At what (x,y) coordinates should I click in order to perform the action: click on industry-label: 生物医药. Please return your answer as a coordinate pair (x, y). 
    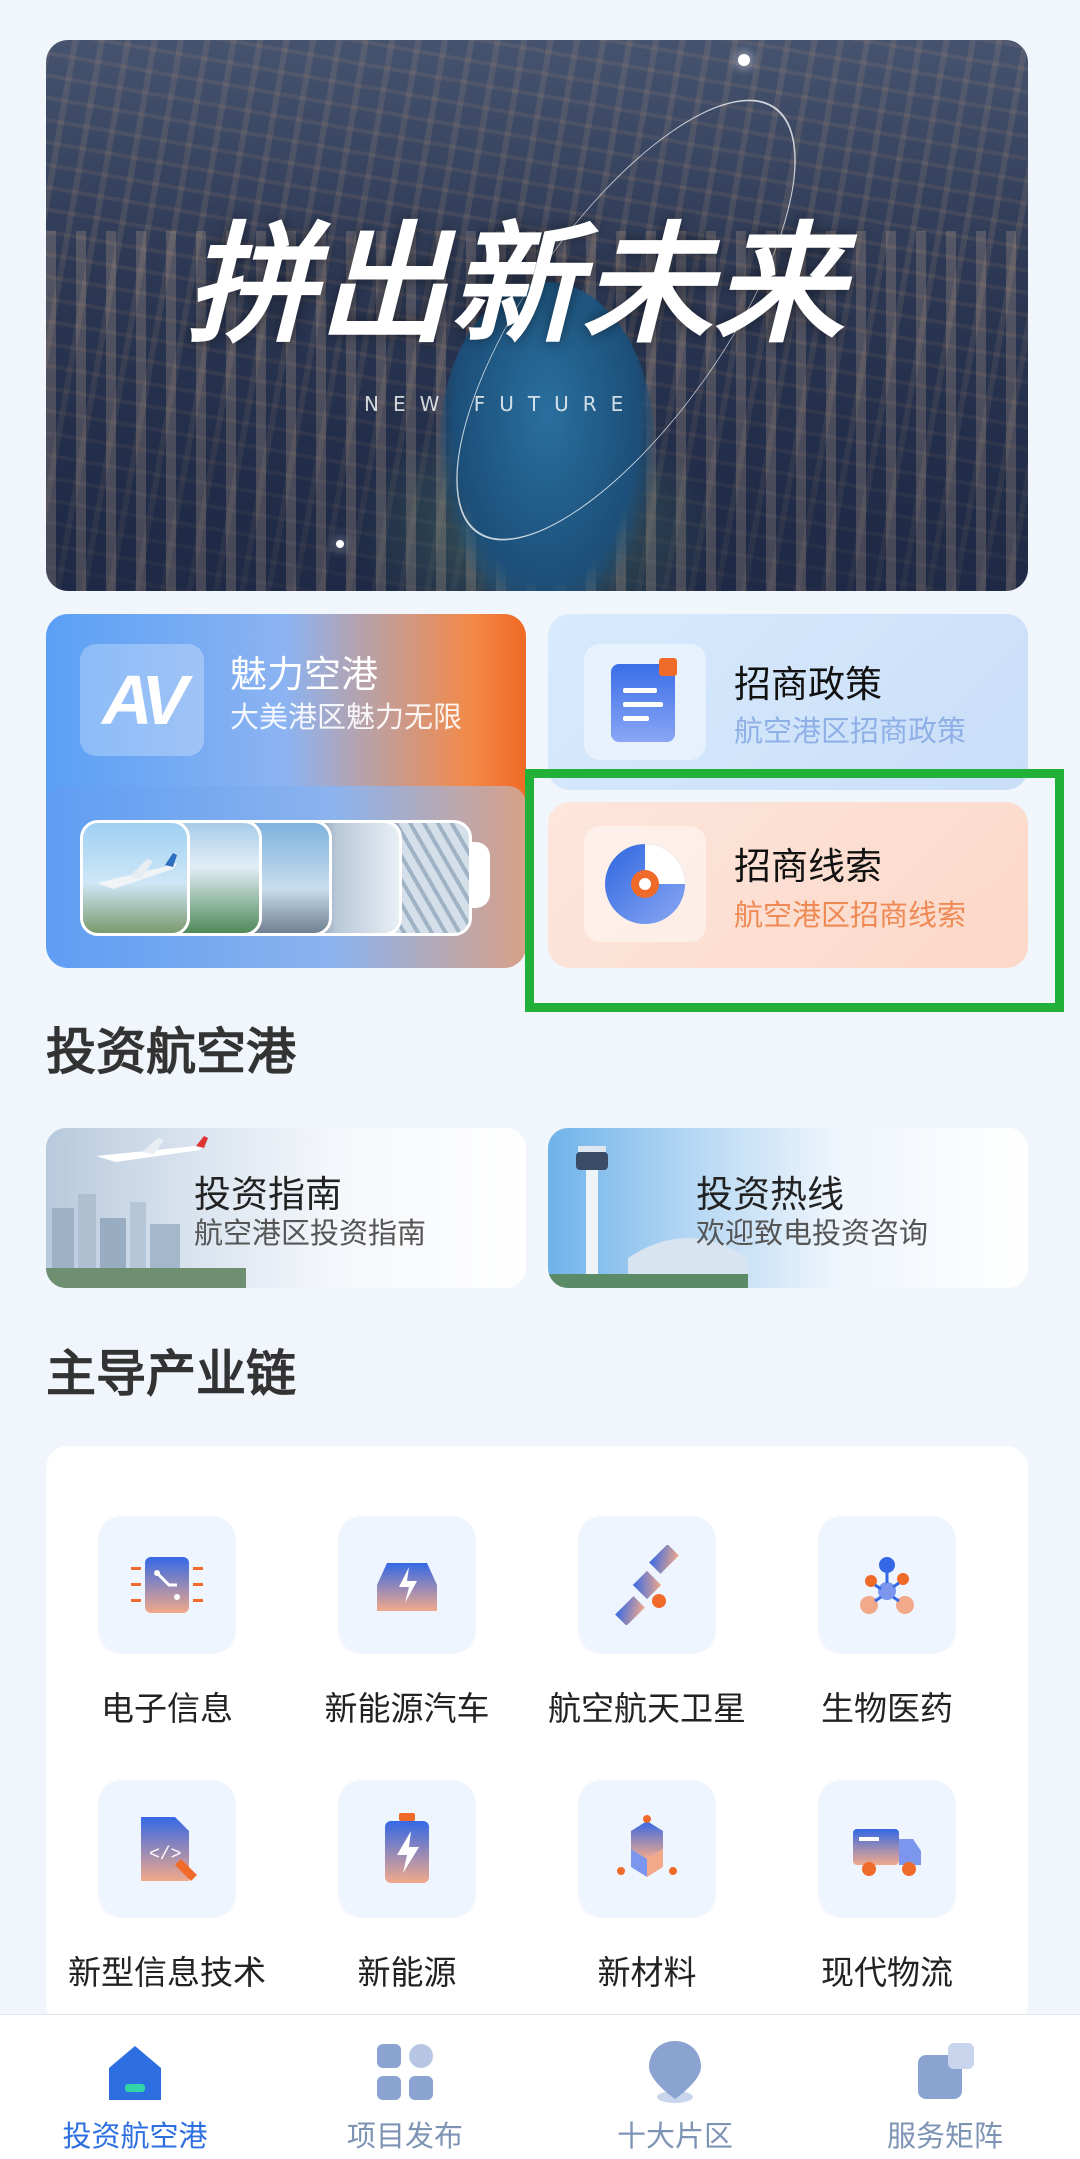
    Looking at the image, I should click on (887, 1708).